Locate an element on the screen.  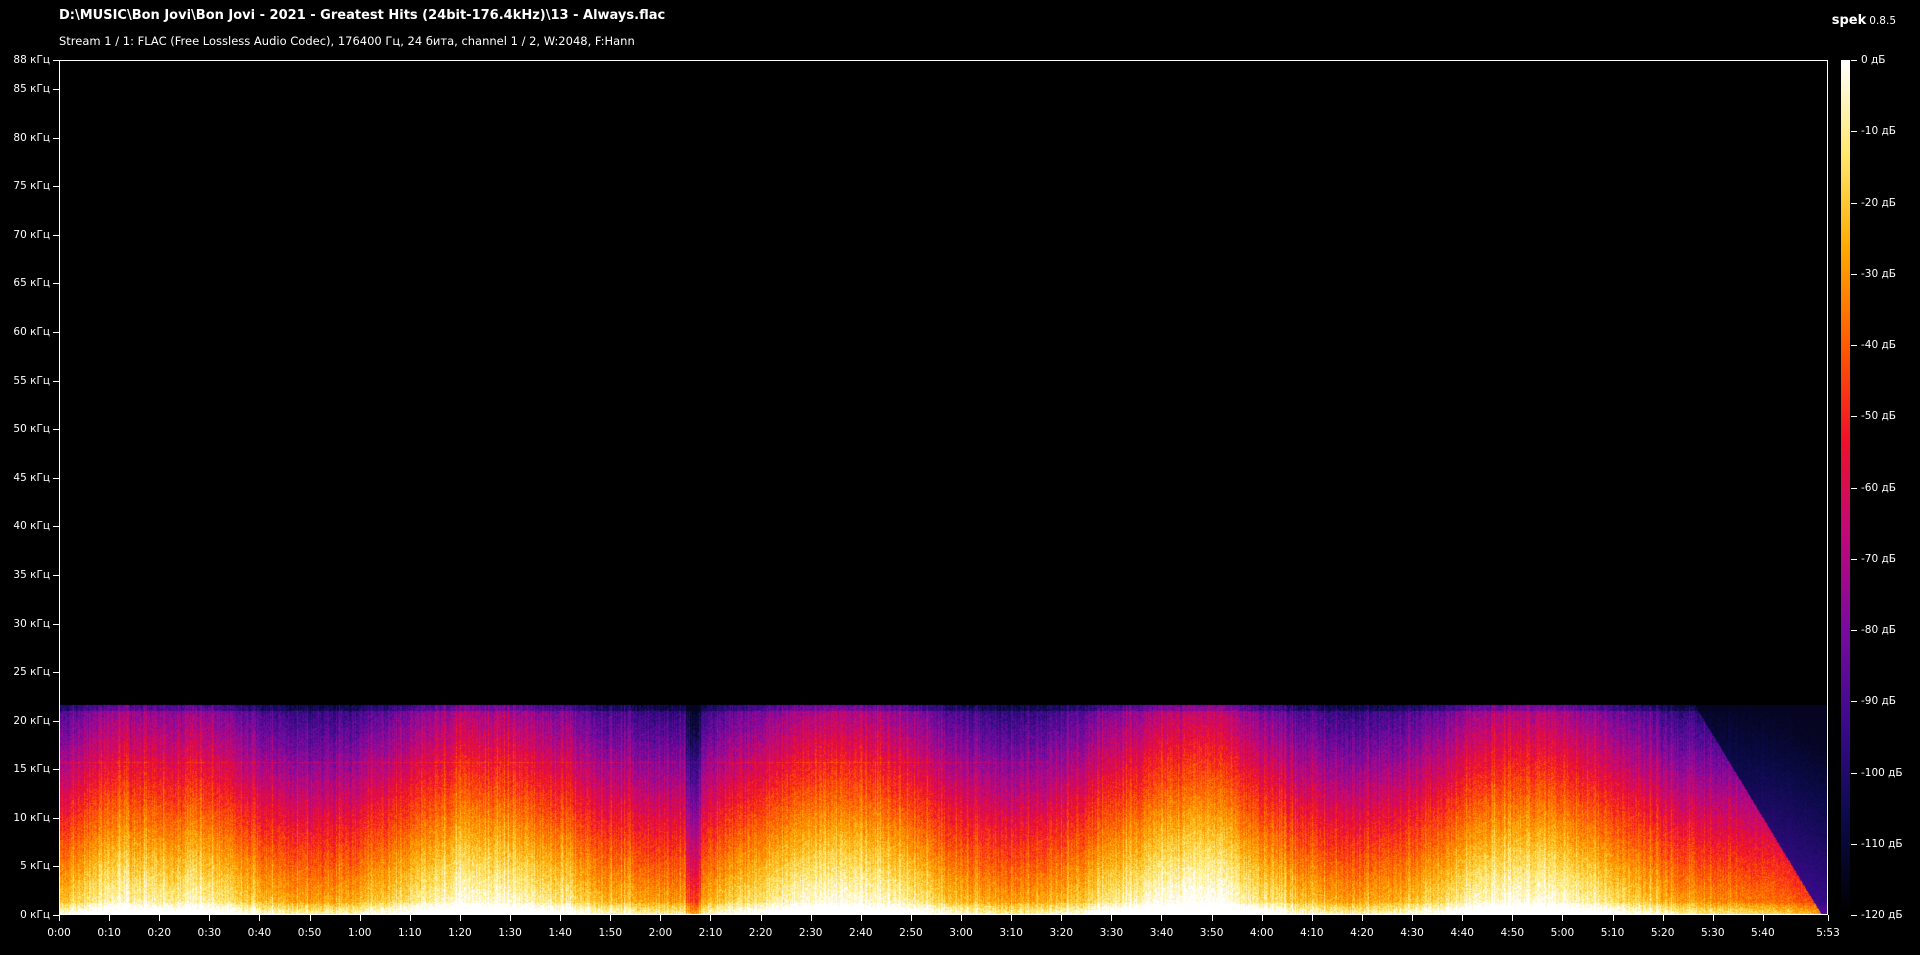
time-tick-label: 3:10 is located at coordinates (1011, 933).